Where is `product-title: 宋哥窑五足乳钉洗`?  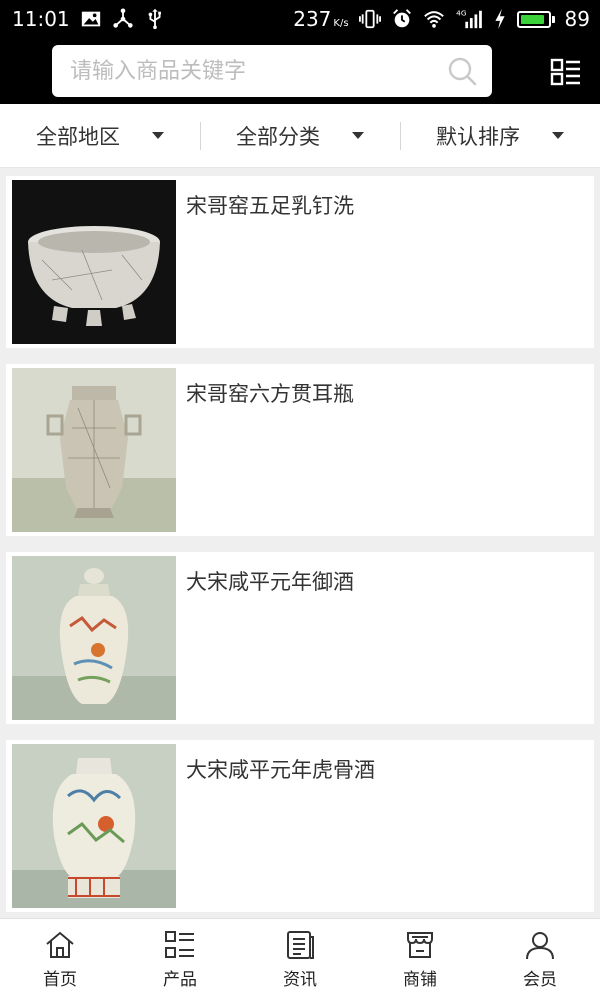 product-title: 宋哥窑五足乳钉洗 is located at coordinates (270, 206).